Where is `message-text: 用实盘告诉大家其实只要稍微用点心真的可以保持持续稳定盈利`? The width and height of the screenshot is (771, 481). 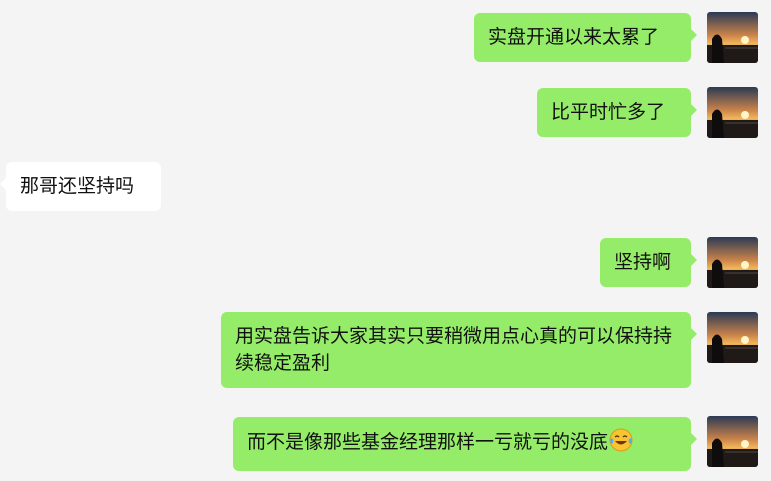 message-text: 用实盘告诉大家其实只要稍微用点心真的可以保持持续稳定盈利 is located at coordinates (454, 349).